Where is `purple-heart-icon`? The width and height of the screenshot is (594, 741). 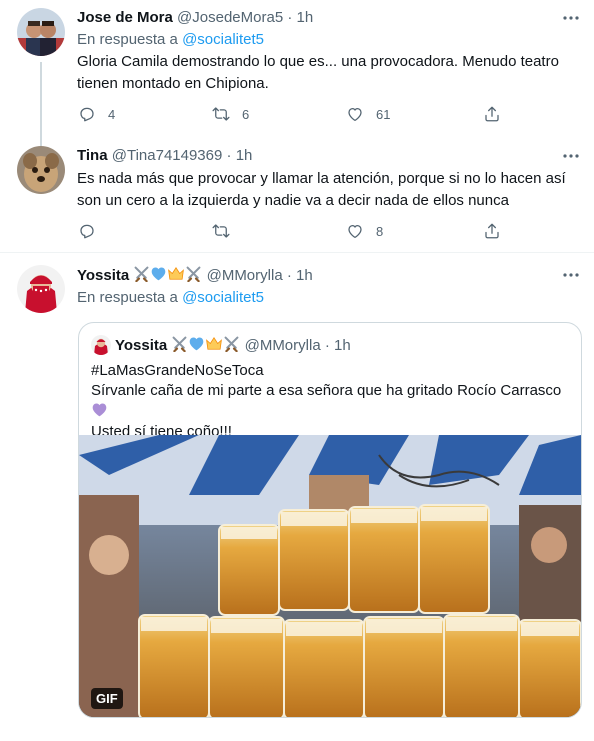 purple-heart-icon is located at coordinates (99, 410).